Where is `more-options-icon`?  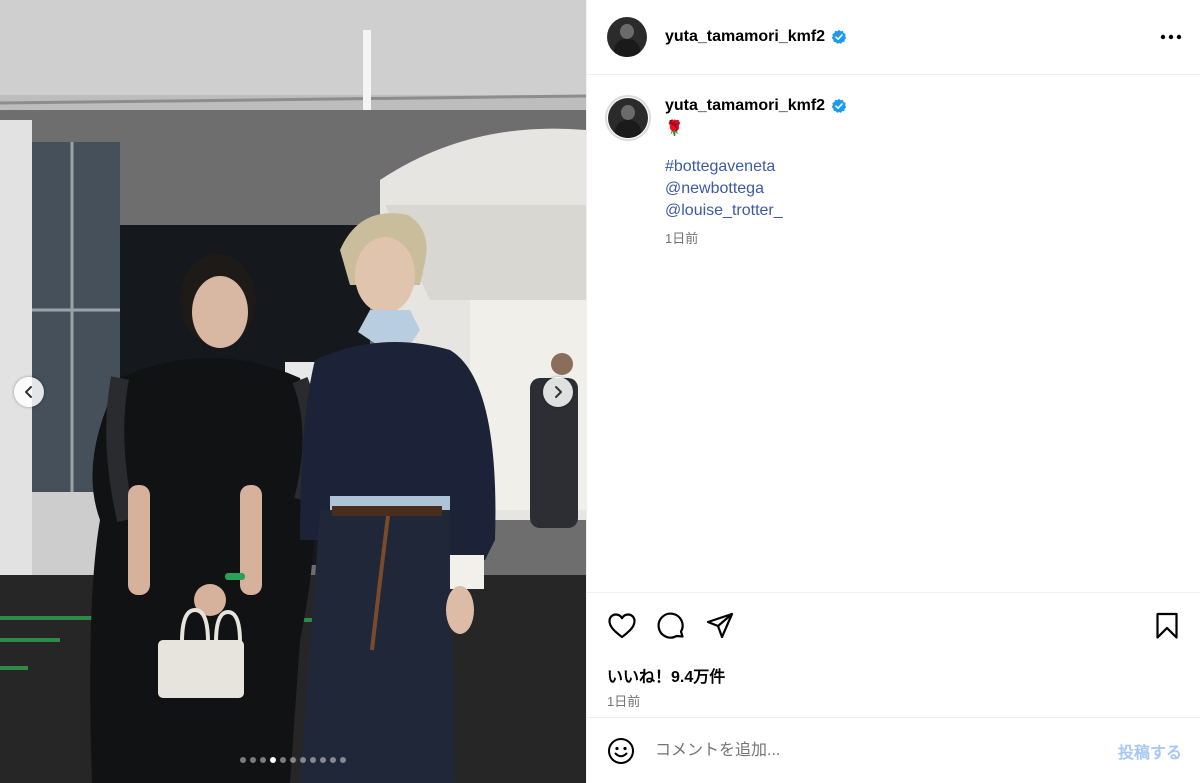
more-options-icon is located at coordinates (1171, 37).